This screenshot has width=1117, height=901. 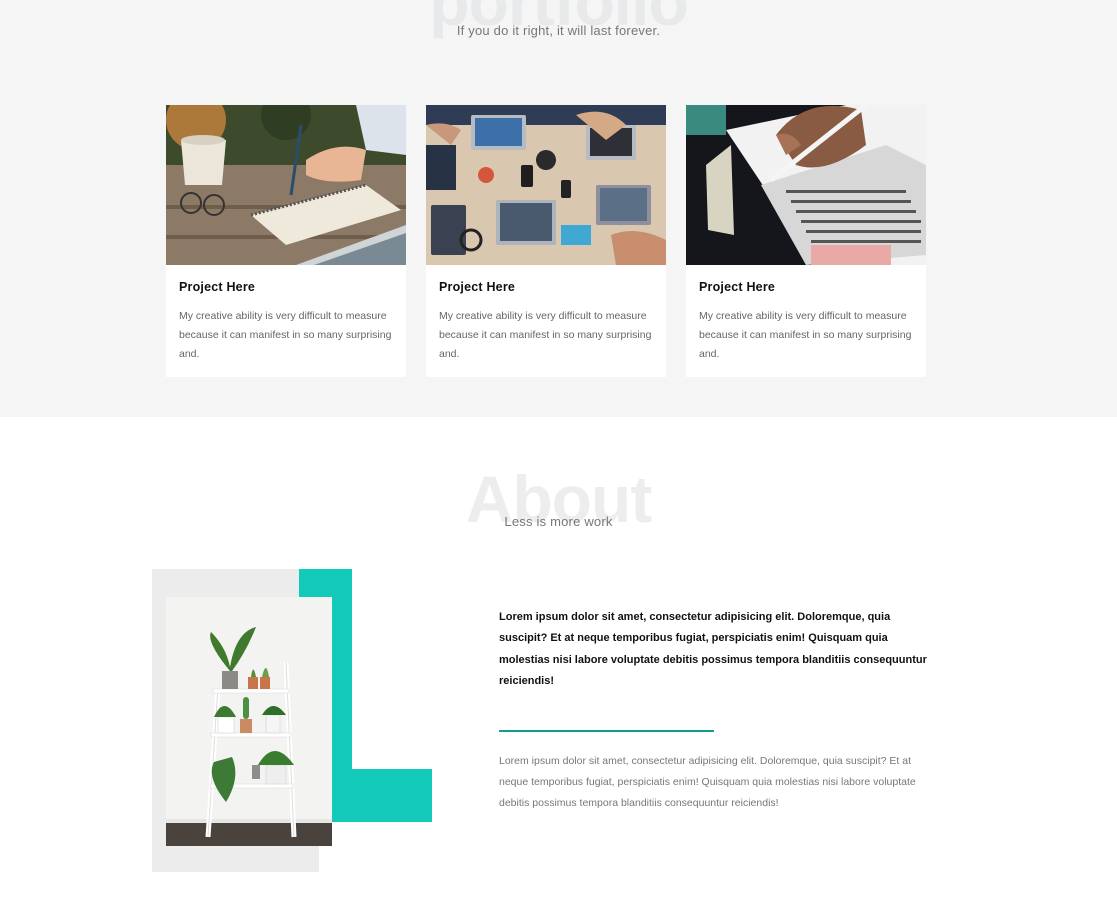 What do you see at coordinates (249, 721) in the screenshot?
I see `plant-ladder-shelf-photo` at bounding box center [249, 721].